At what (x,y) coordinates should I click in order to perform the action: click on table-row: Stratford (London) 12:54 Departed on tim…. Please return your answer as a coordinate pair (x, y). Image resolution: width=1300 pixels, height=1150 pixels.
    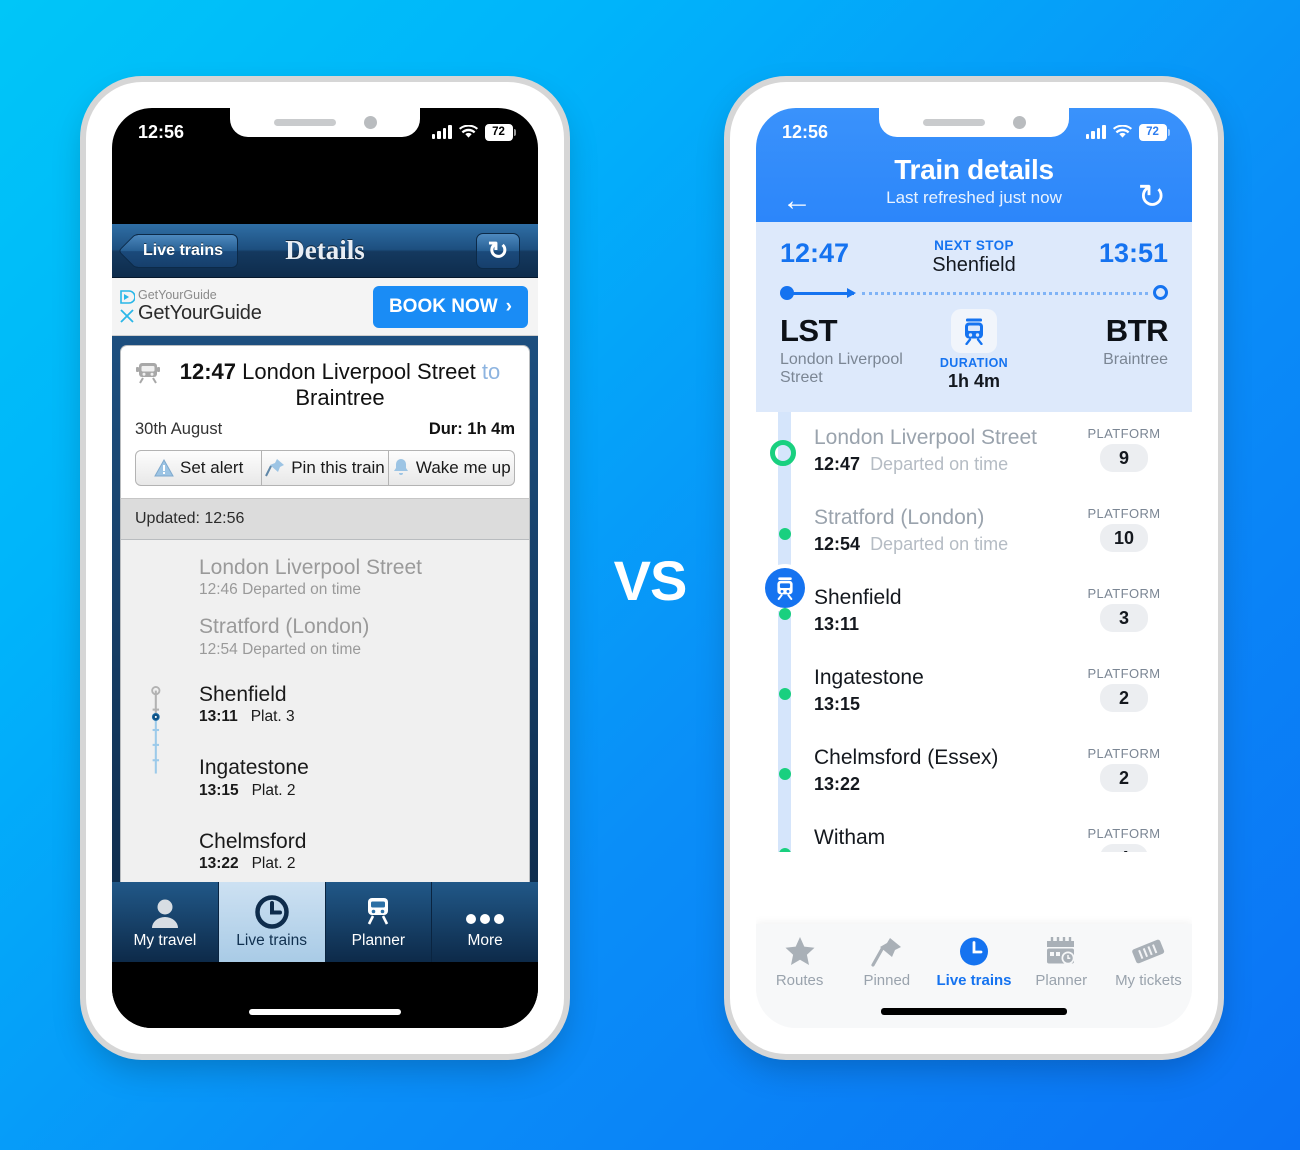
    Looking at the image, I should click on (974, 546).